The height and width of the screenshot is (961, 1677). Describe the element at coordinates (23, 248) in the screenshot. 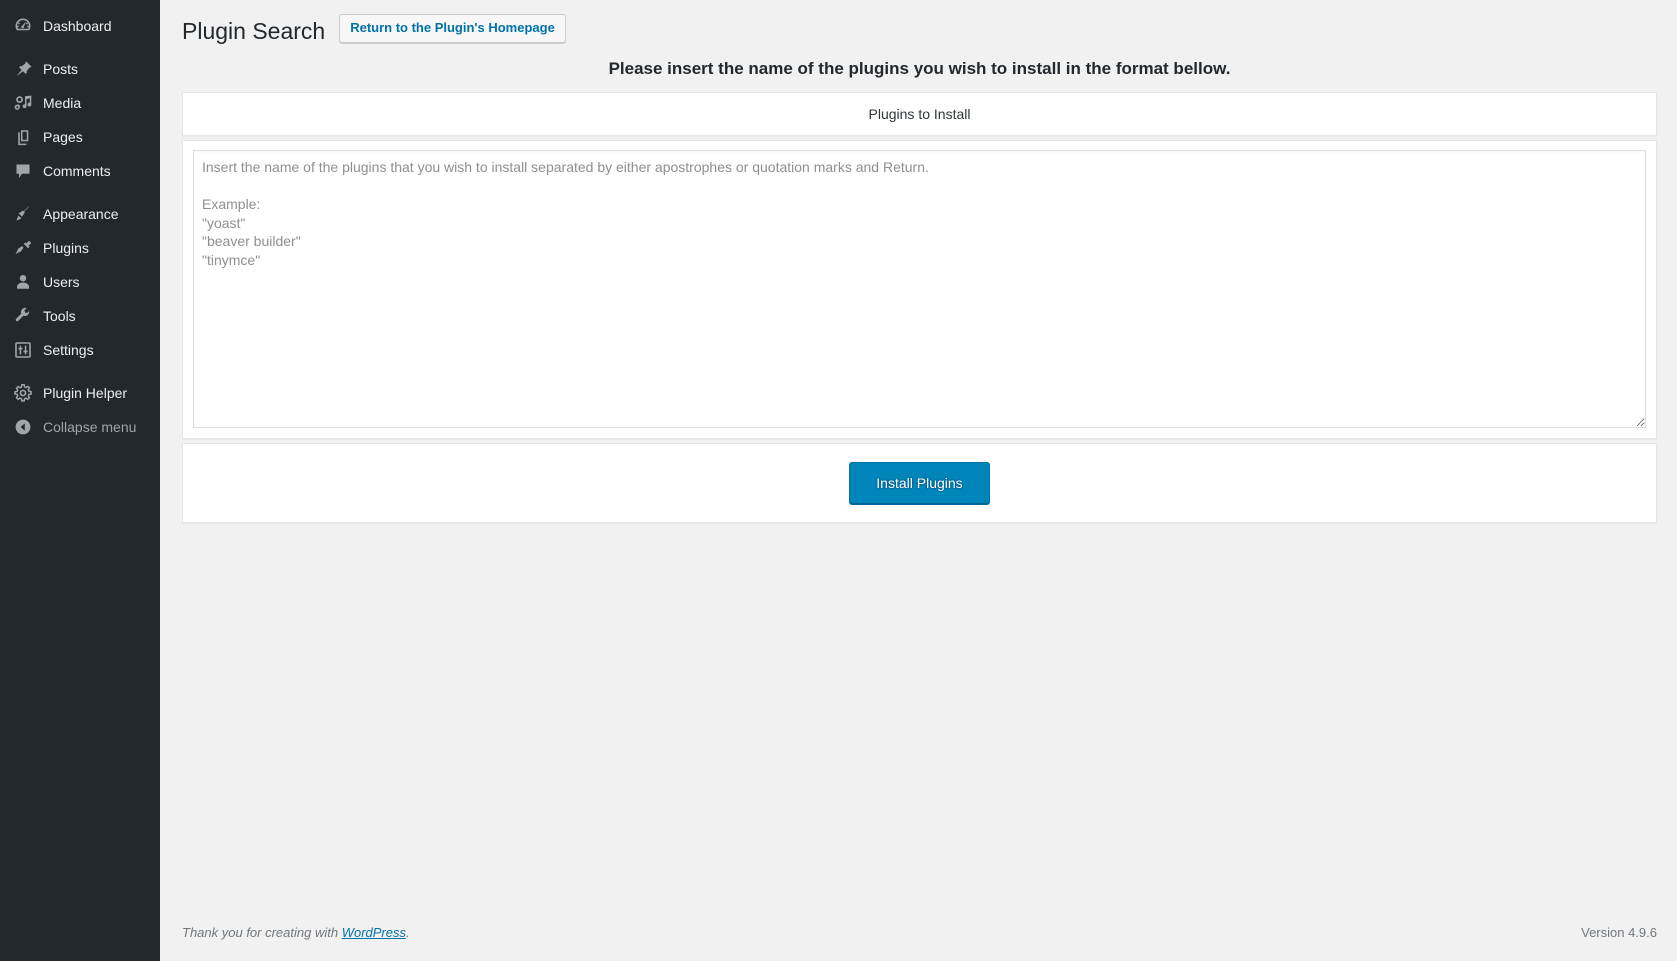

I see `plug-icon` at that location.